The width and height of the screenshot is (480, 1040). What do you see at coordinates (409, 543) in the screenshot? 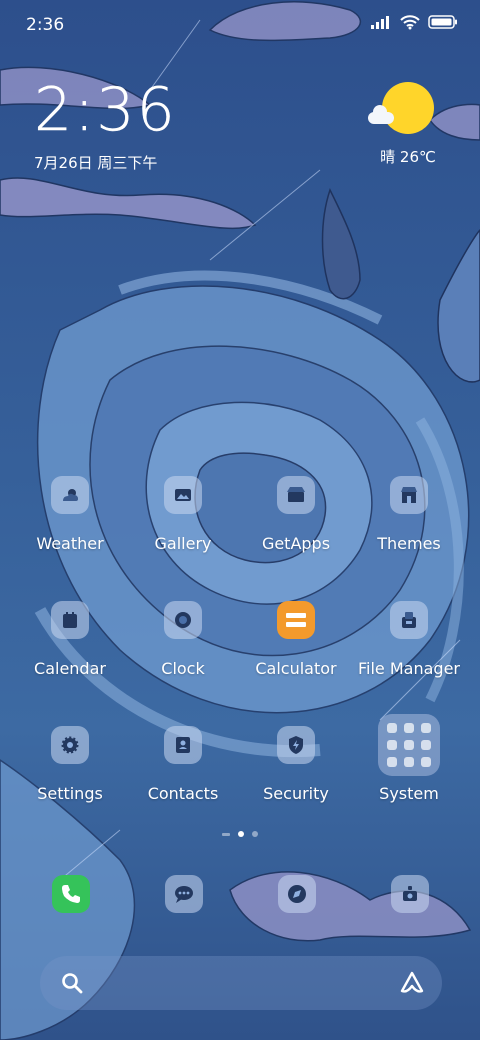
I see `app-label: Themes` at bounding box center [409, 543].